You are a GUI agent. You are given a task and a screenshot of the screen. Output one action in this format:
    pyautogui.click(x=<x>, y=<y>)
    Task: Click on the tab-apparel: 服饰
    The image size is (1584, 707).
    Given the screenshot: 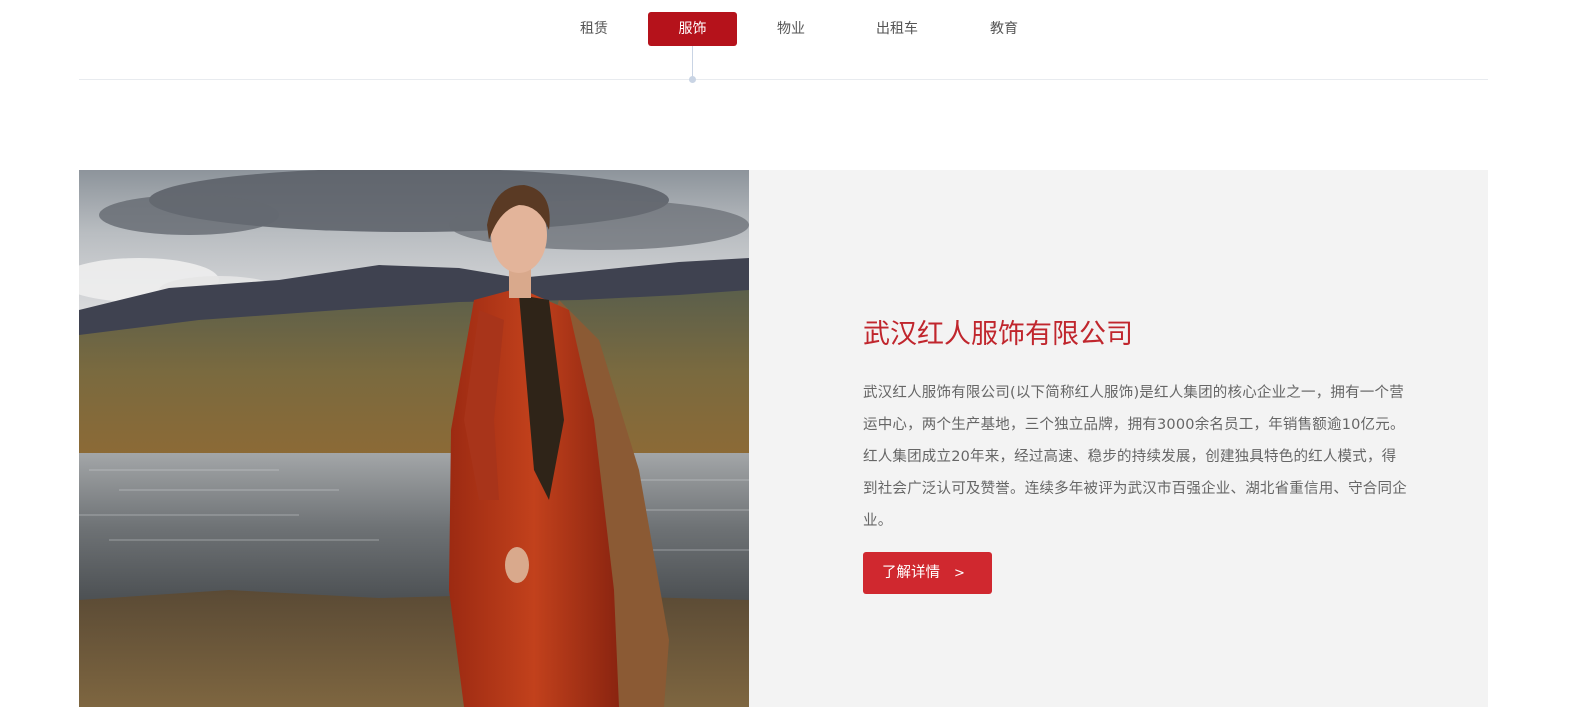 What is the action you would take?
    pyautogui.click(x=692, y=29)
    